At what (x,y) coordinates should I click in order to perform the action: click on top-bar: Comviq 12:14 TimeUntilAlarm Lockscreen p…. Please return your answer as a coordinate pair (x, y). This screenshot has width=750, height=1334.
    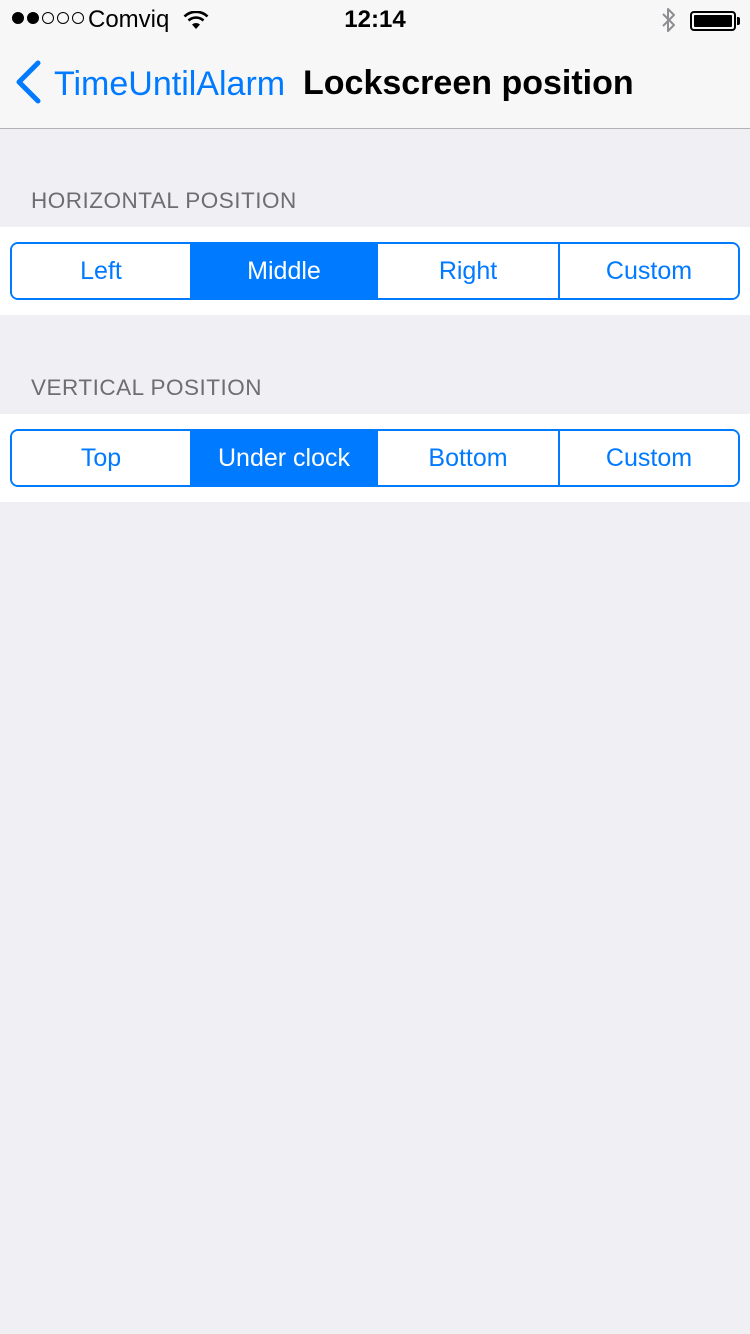
    Looking at the image, I should click on (375, 64).